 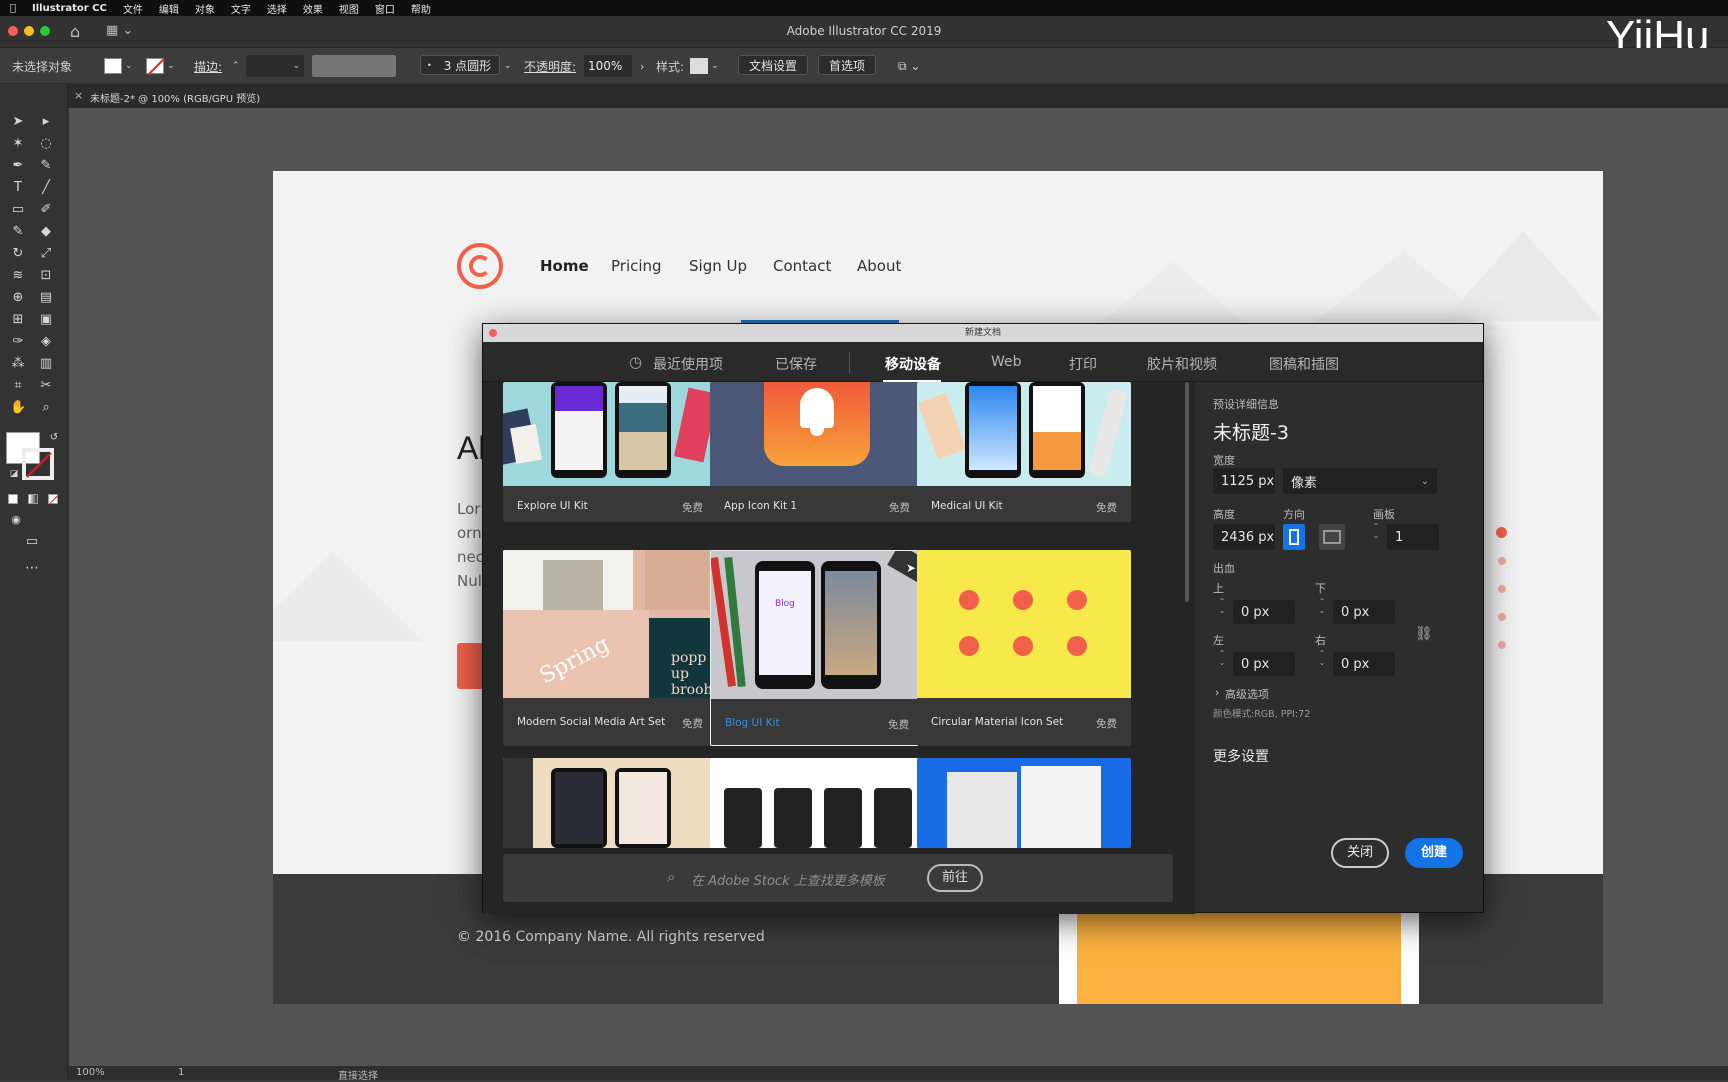 I want to click on lasso-icon: ◌, so click(x=46, y=144).